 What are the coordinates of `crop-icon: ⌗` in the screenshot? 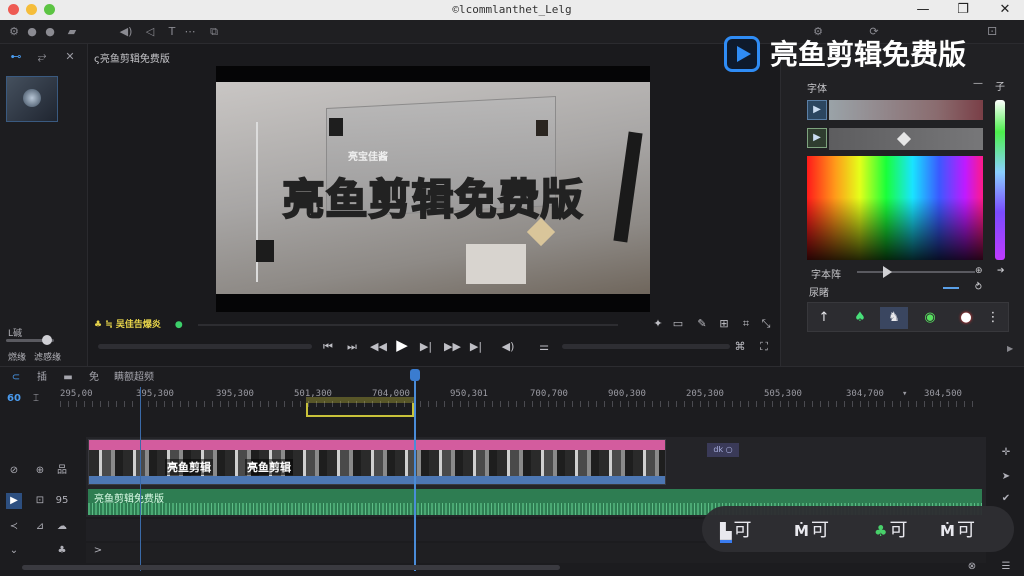 It's located at (746, 324).